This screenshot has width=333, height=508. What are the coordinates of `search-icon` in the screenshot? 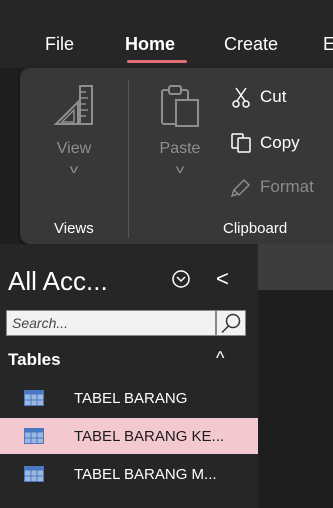 It's located at (231, 323).